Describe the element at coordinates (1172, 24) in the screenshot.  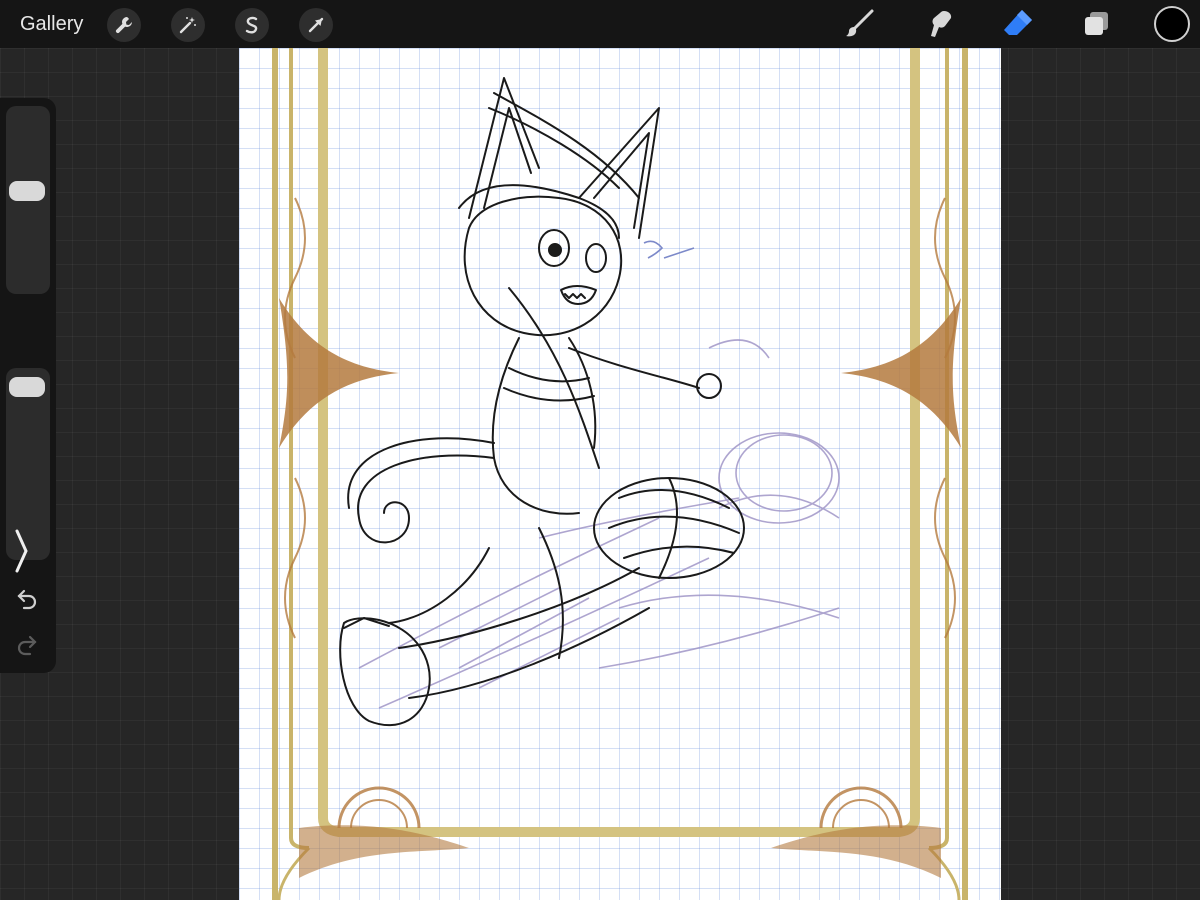
I see `color-picker-button` at that location.